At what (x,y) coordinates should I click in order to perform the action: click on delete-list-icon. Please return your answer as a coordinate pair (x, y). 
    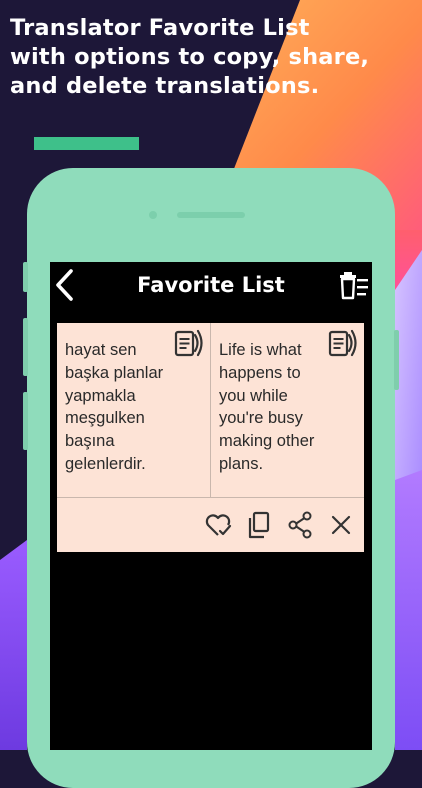
    Looking at the image, I should click on (354, 286).